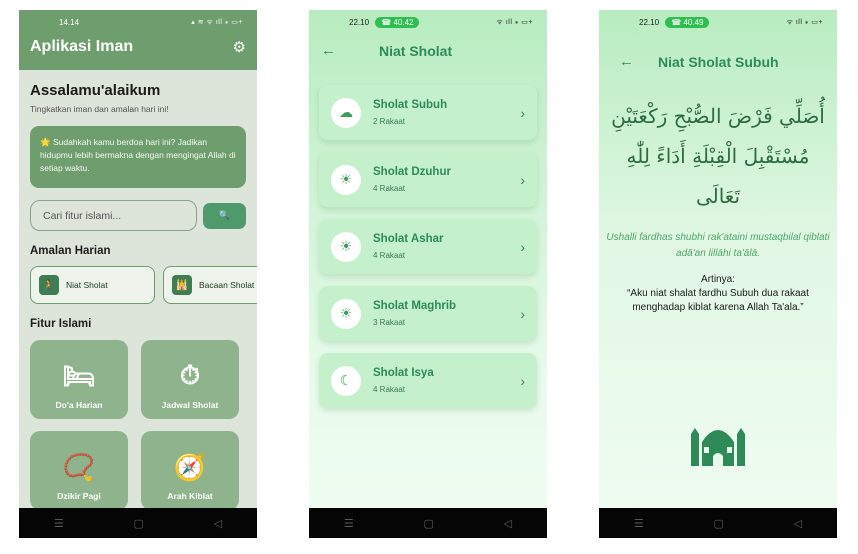 The width and height of the screenshot is (858, 554). Describe the element at coordinates (416, 50) in the screenshot. I see `page-title: Niat Sholat` at that location.